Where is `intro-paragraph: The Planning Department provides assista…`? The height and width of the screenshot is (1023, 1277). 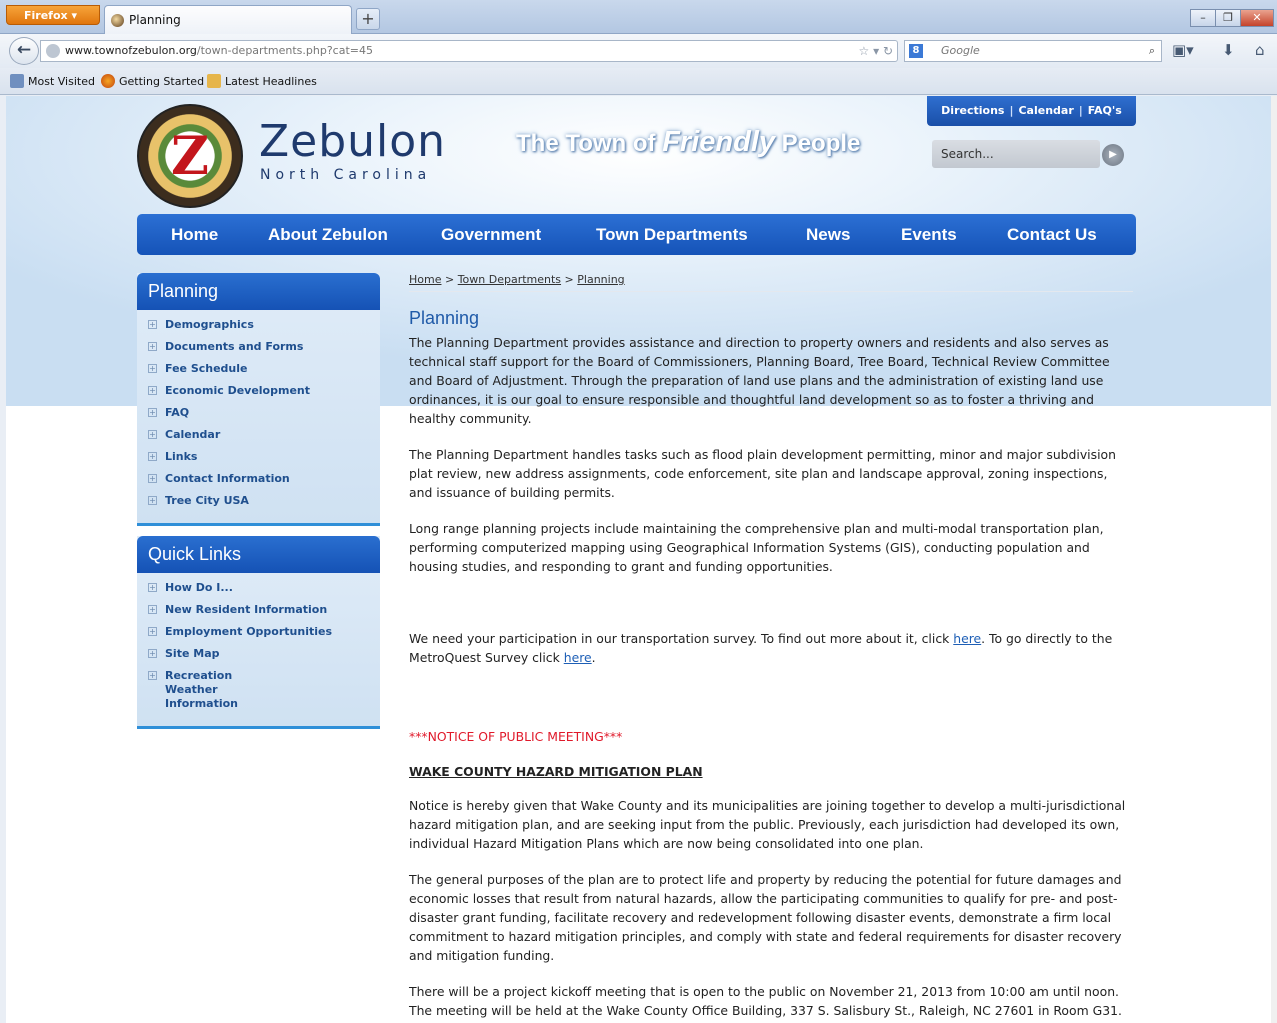
intro-paragraph: The Planning Department provides assista… is located at coordinates (759, 380).